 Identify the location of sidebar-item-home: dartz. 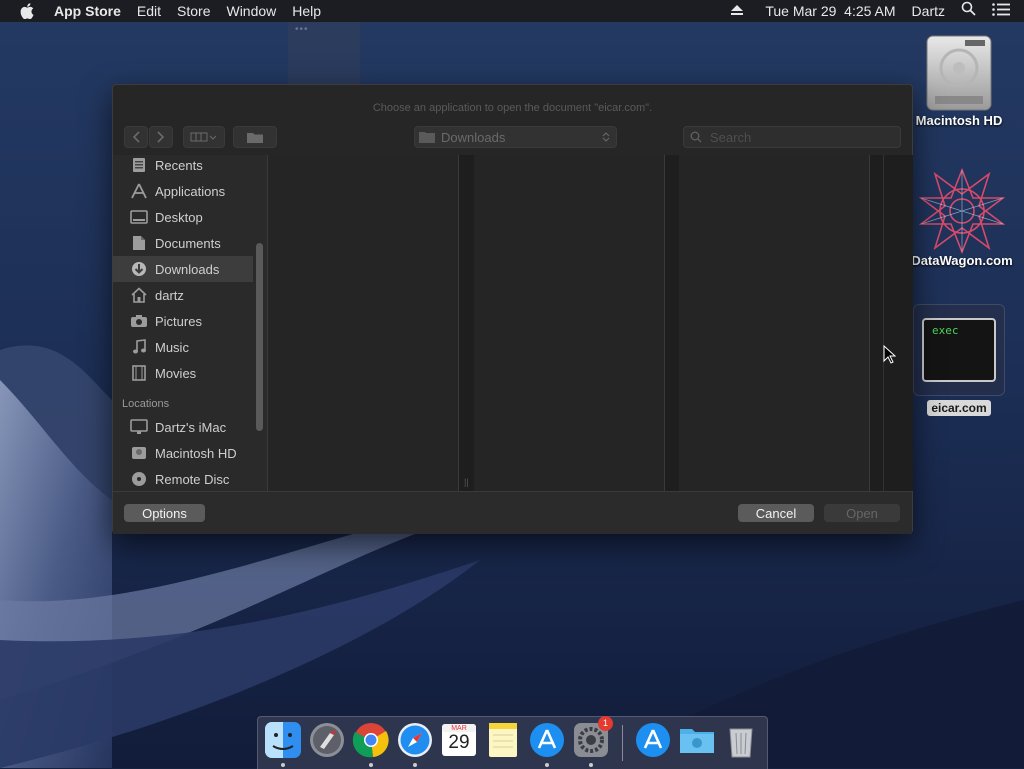
(183, 295).